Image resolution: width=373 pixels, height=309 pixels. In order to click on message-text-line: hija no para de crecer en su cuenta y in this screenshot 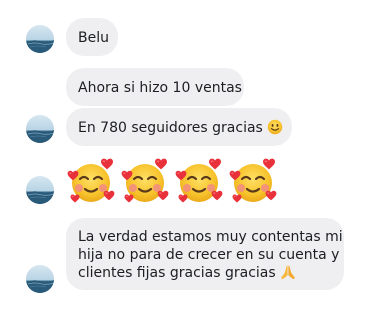, I will do `click(209, 255)`.